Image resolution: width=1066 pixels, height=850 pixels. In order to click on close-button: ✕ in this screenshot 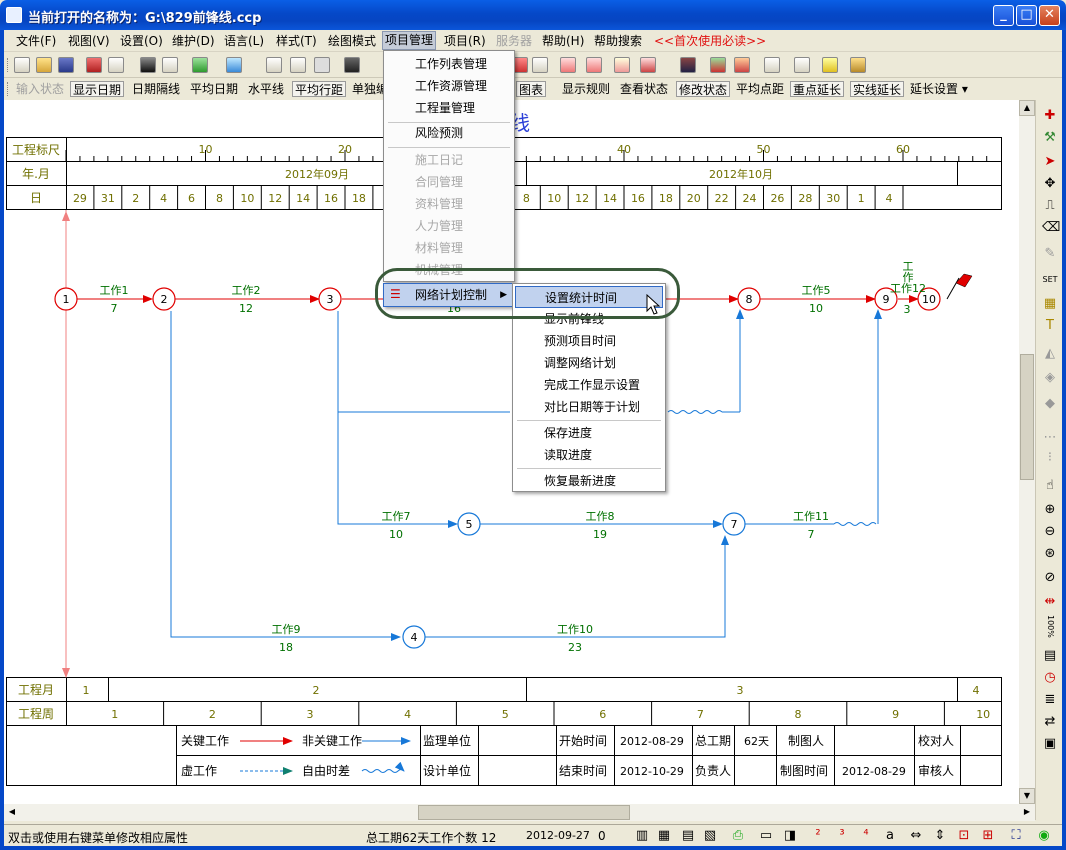, I will do `click(1049, 15)`.